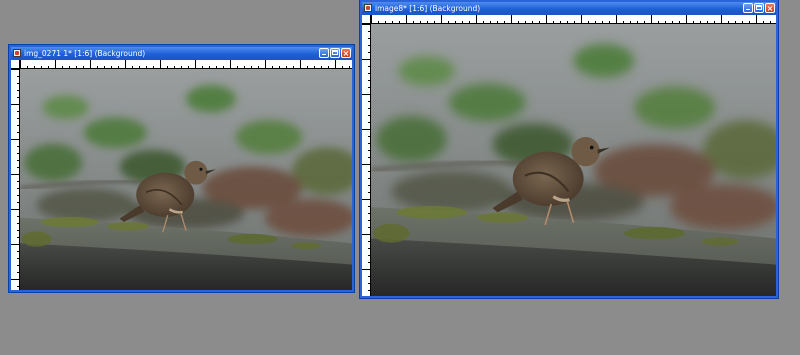 This screenshot has height=355, width=800. Describe the element at coordinates (428, 8) in the screenshot. I see `window-title: image8* [1:6] (Background)` at that location.